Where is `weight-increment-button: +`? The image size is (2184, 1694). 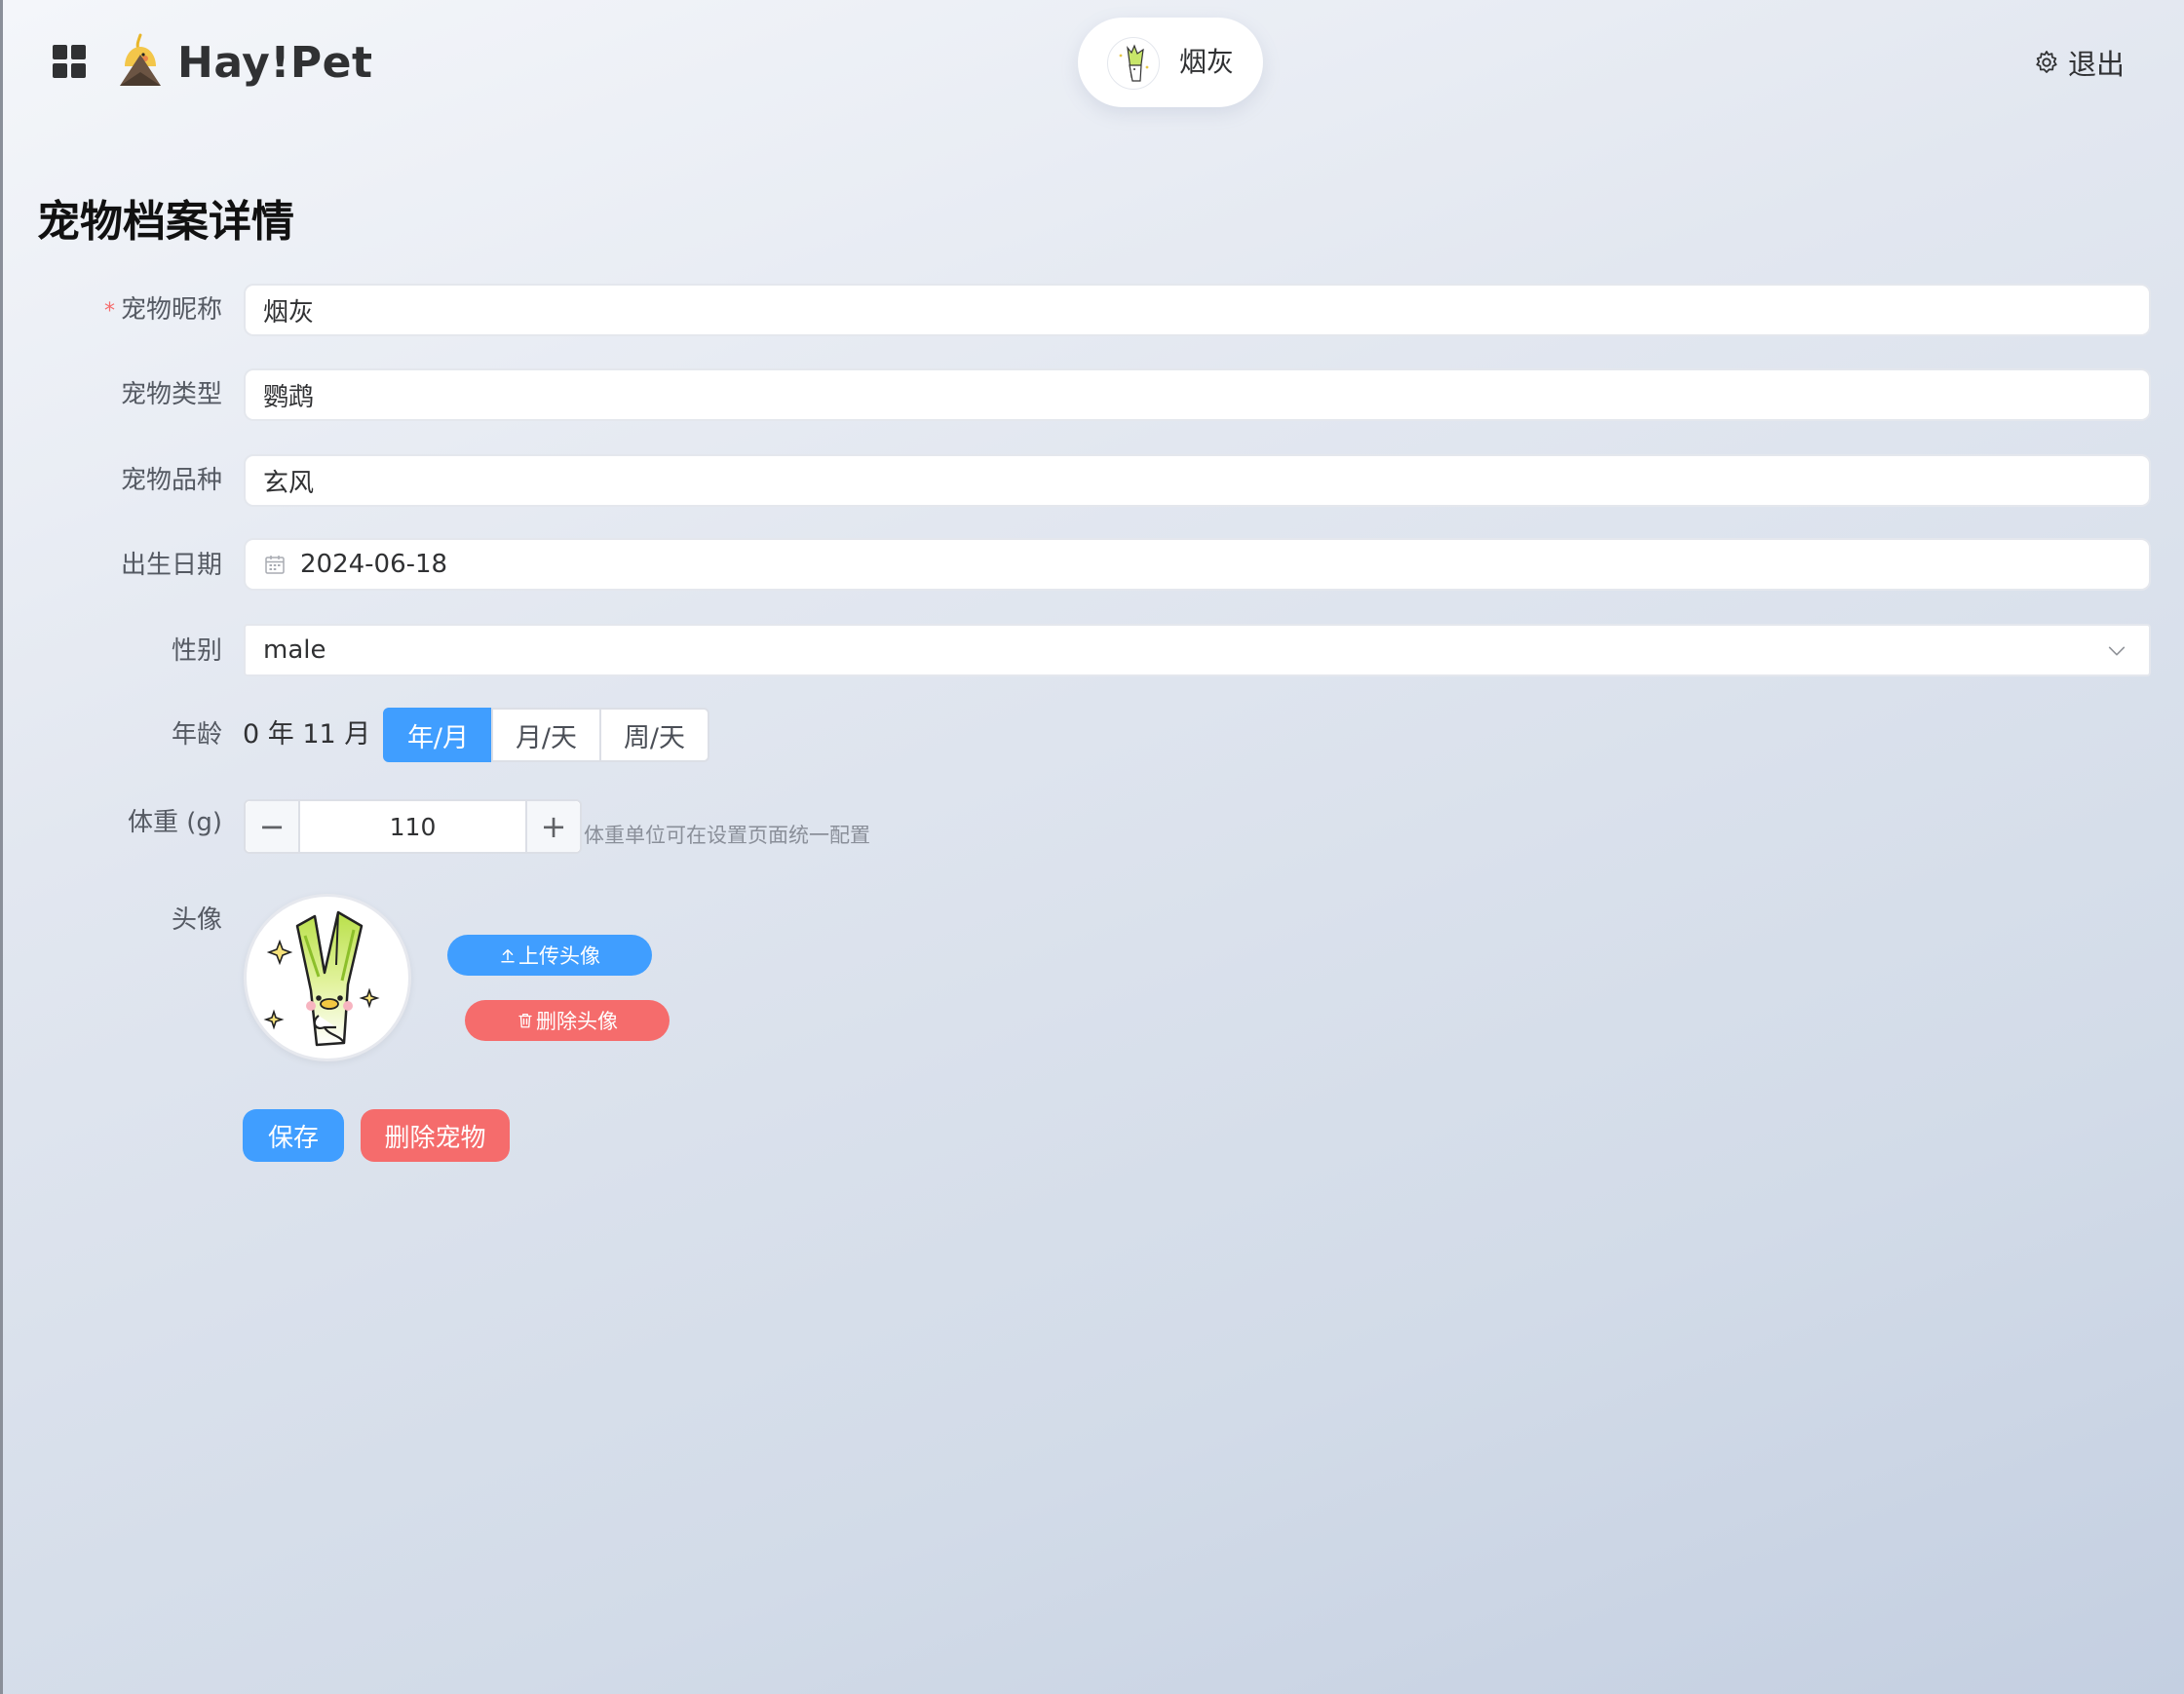 weight-increment-button: + is located at coordinates (552, 826).